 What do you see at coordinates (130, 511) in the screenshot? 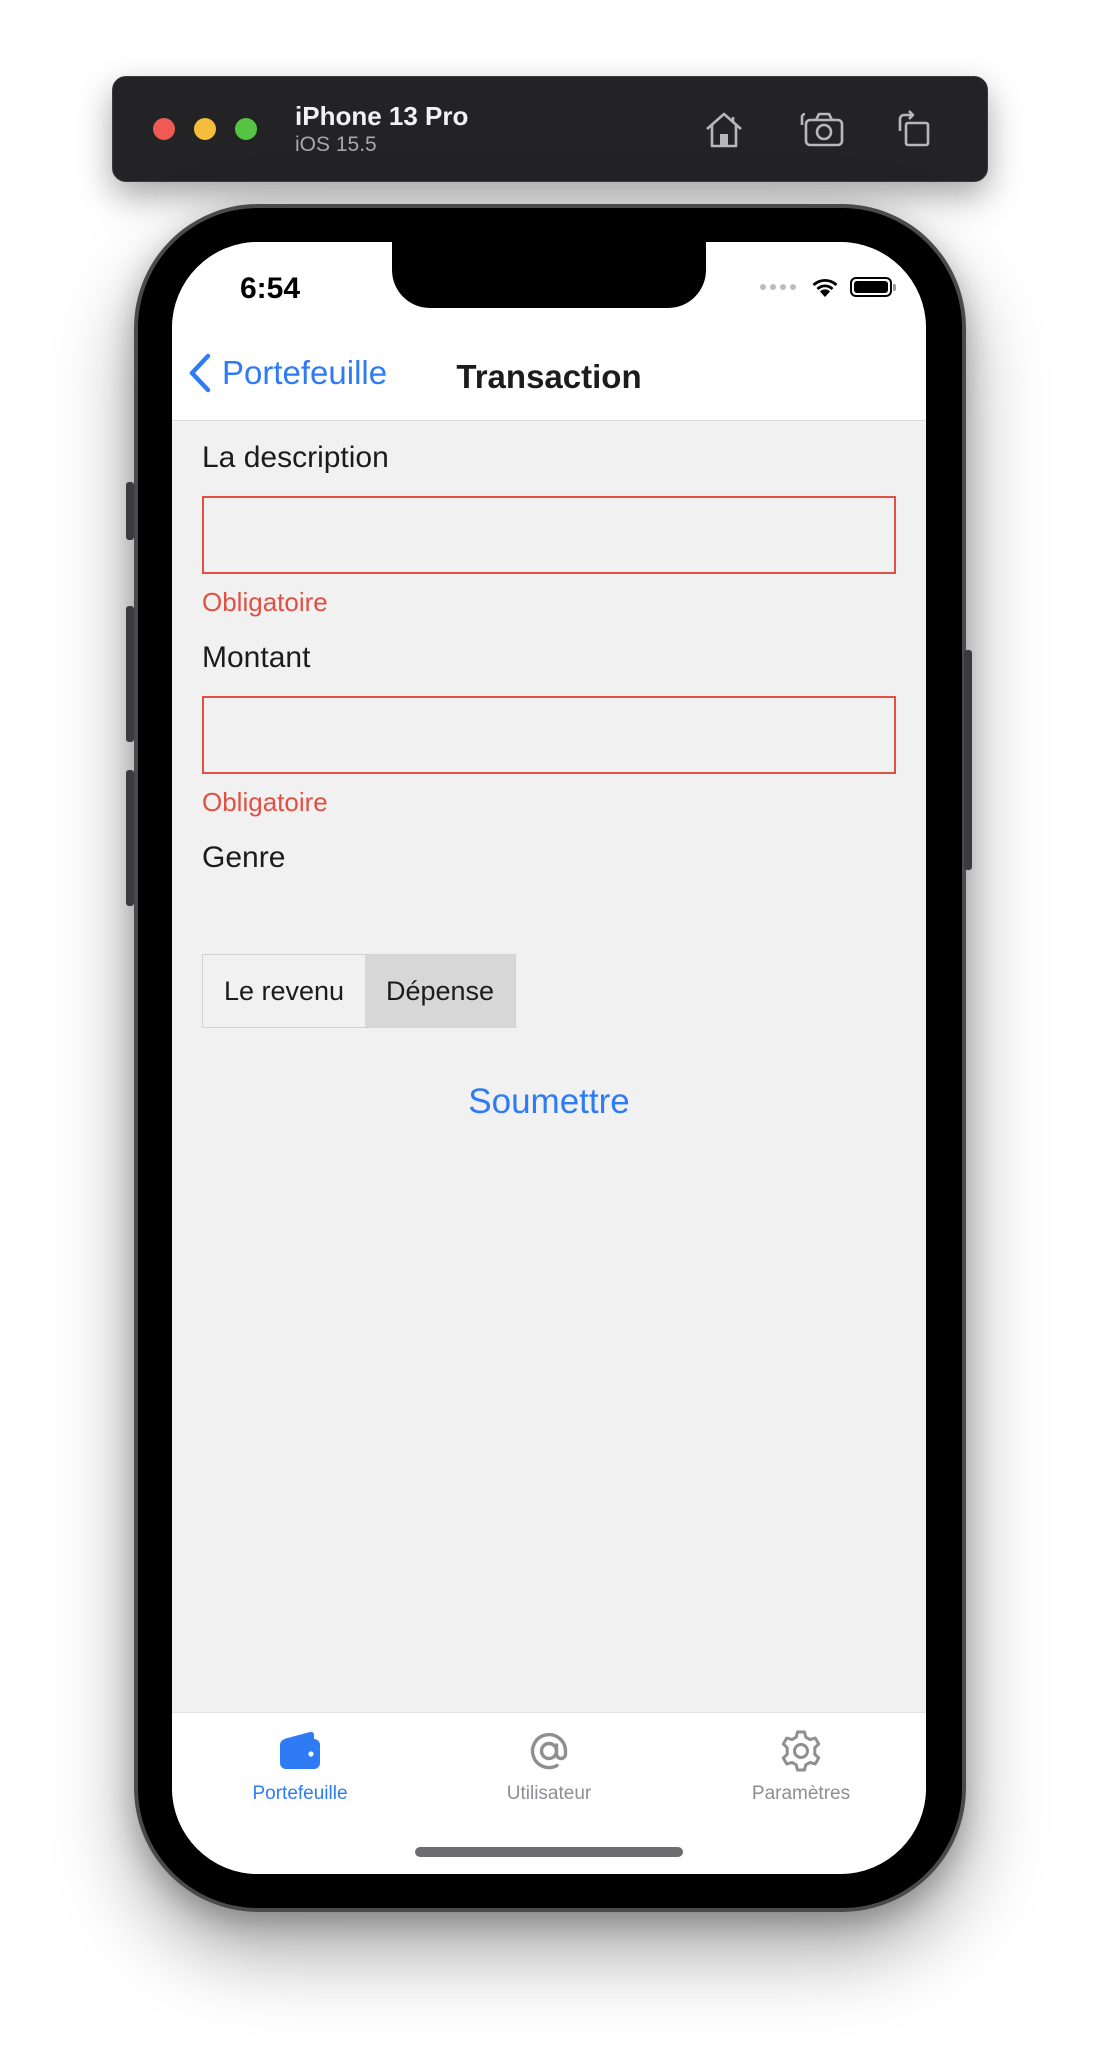
I see `mute-switch` at bounding box center [130, 511].